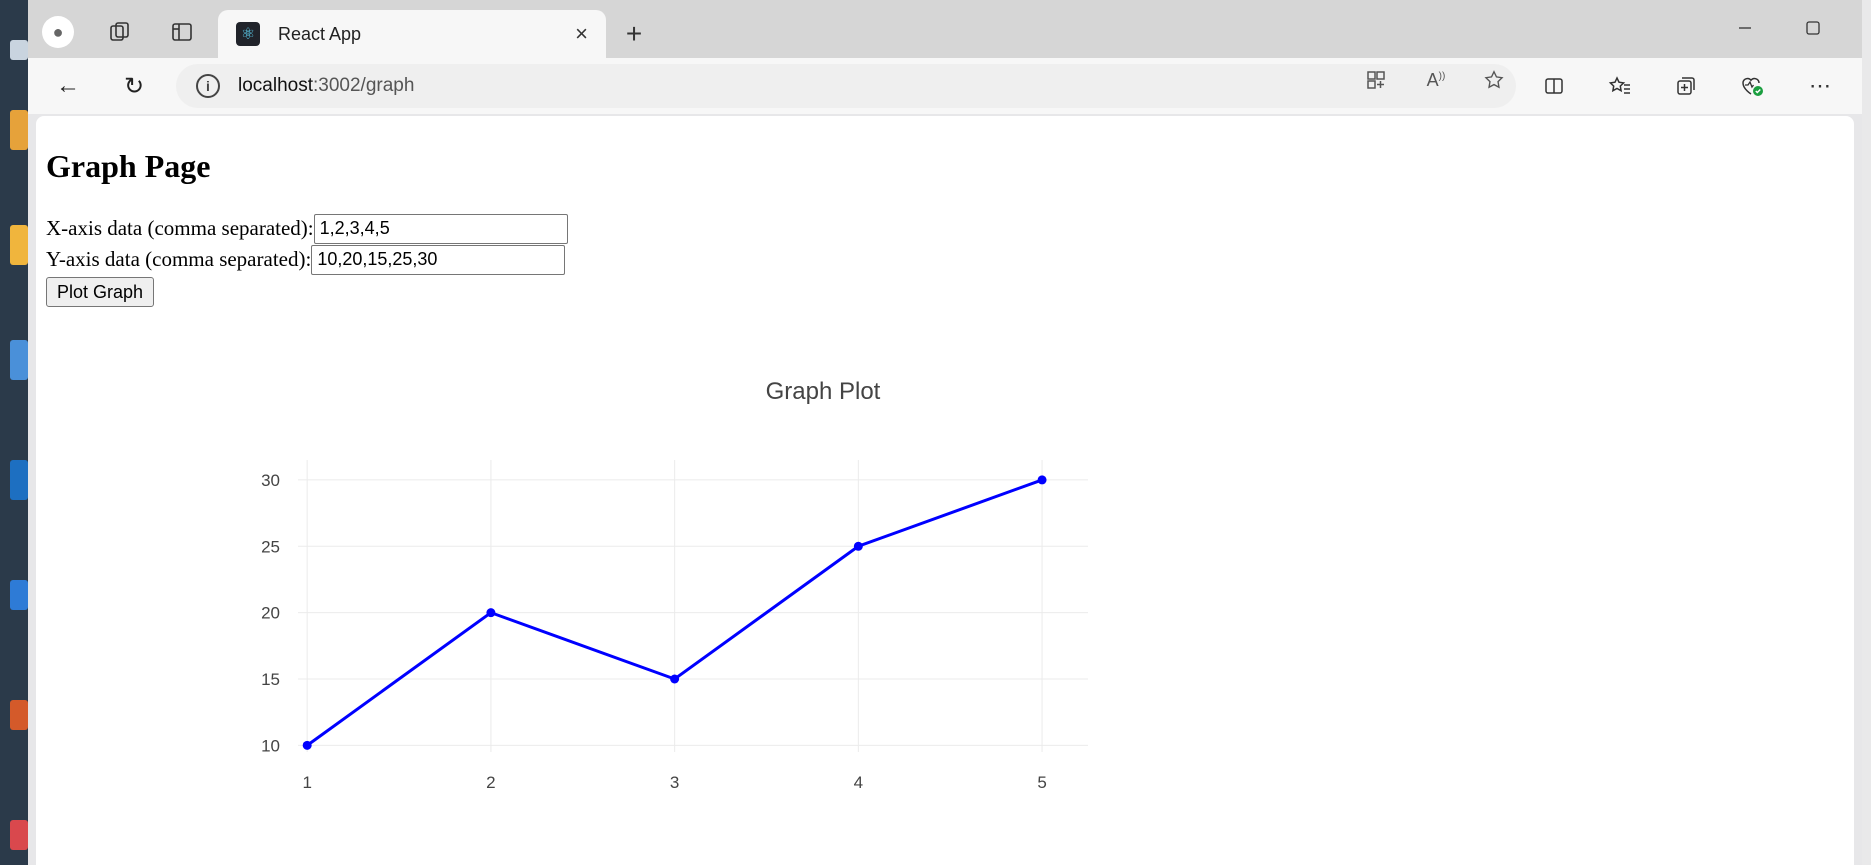 This screenshot has height=865, width=1871. What do you see at coordinates (693, 606) in the screenshot?
I see `chart-grid` at bounding box center [693, 606].